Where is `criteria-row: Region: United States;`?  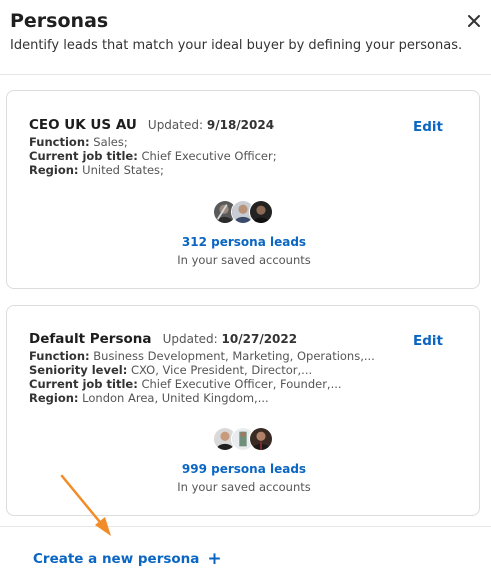
criteria-row: Region: United States; is located at coordinates (96, 170).